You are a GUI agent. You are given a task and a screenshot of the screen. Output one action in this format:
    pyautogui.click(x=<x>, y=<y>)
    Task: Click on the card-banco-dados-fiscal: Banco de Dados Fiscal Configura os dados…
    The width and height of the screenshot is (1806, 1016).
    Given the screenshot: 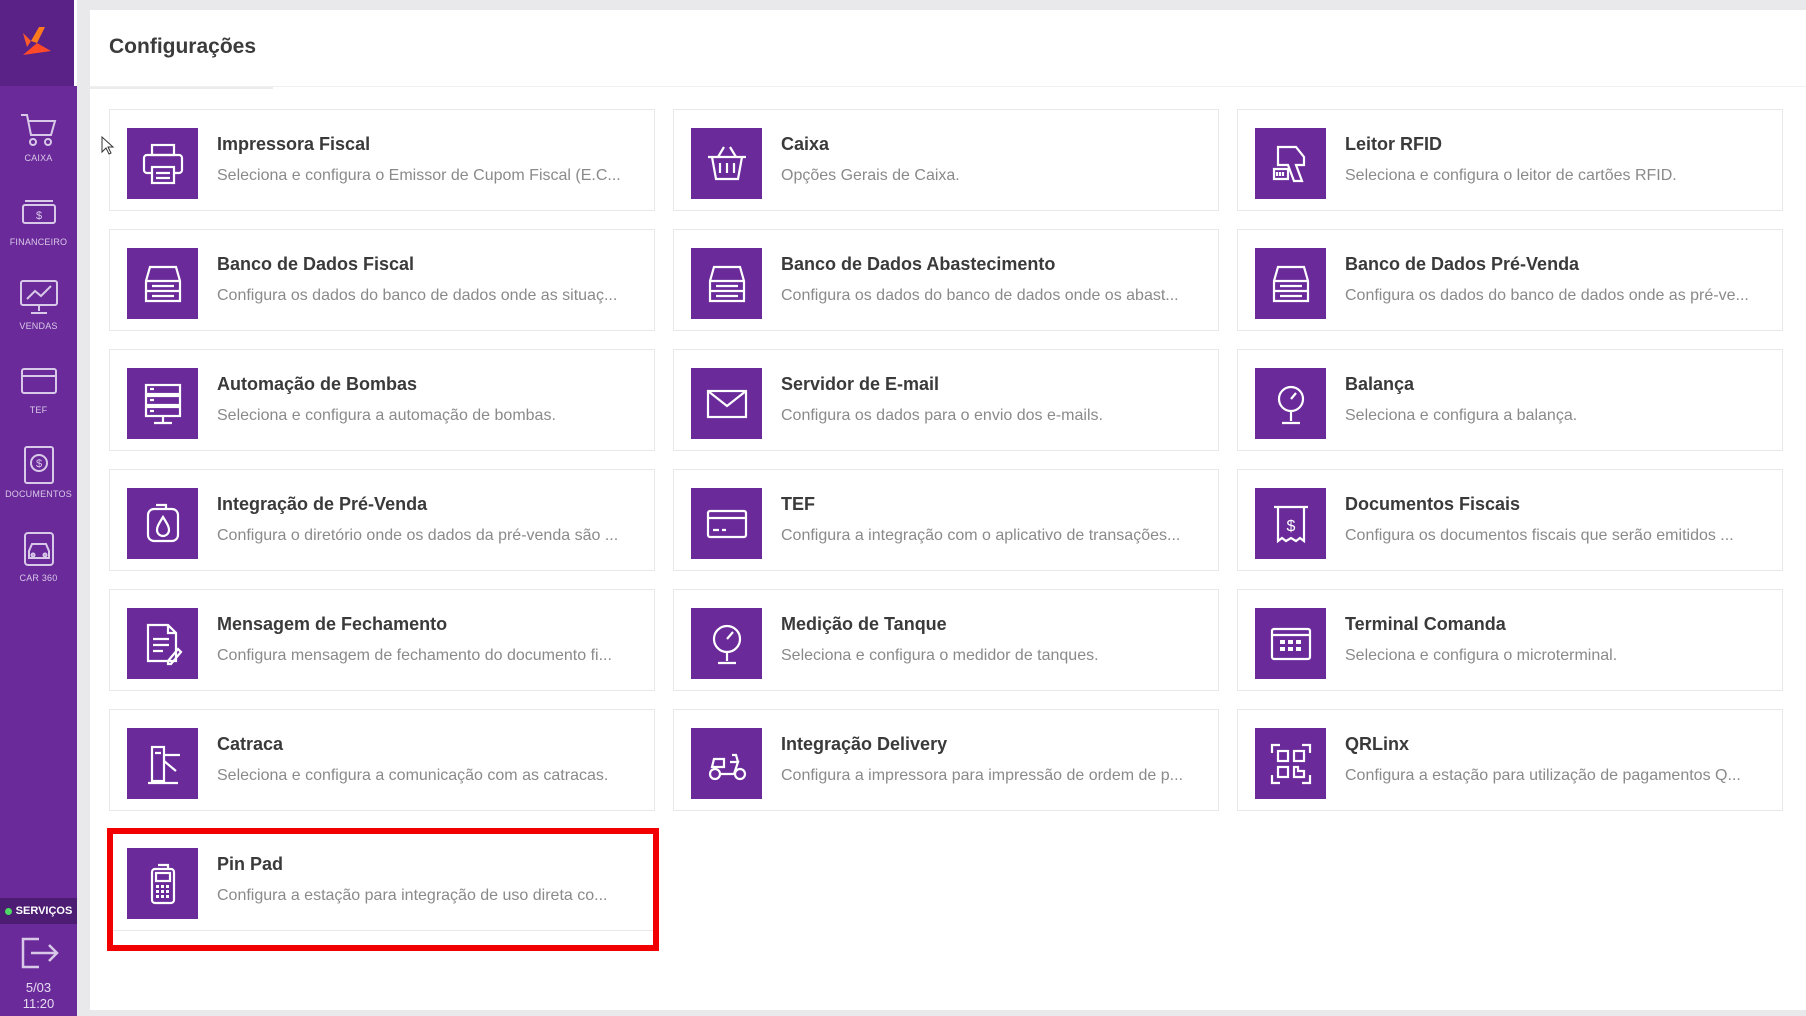 What is the action you would take?
    pyautogui.click(x=382, y=280)
    